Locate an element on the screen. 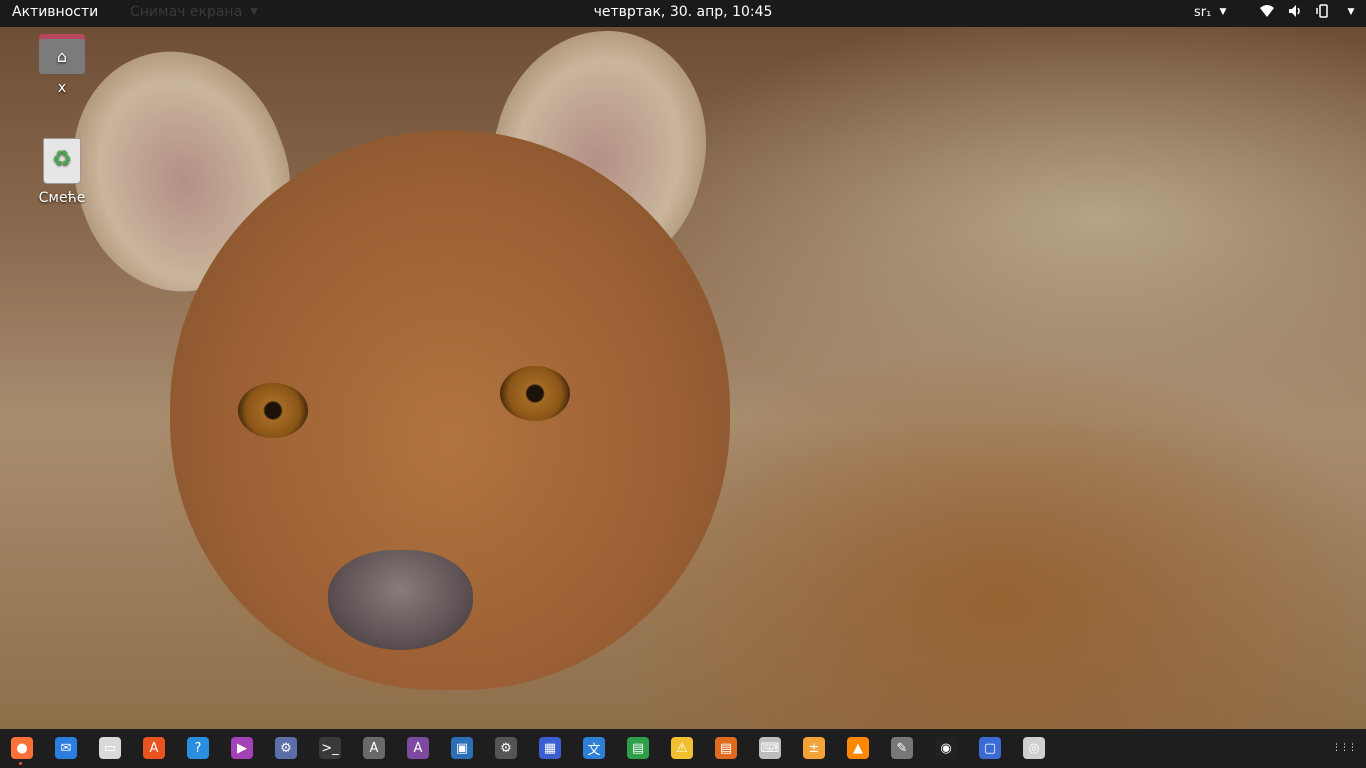 This screenshot has width=1366, height=768. thunderbird-icon: ✉ is located at coordinates (66, 748).